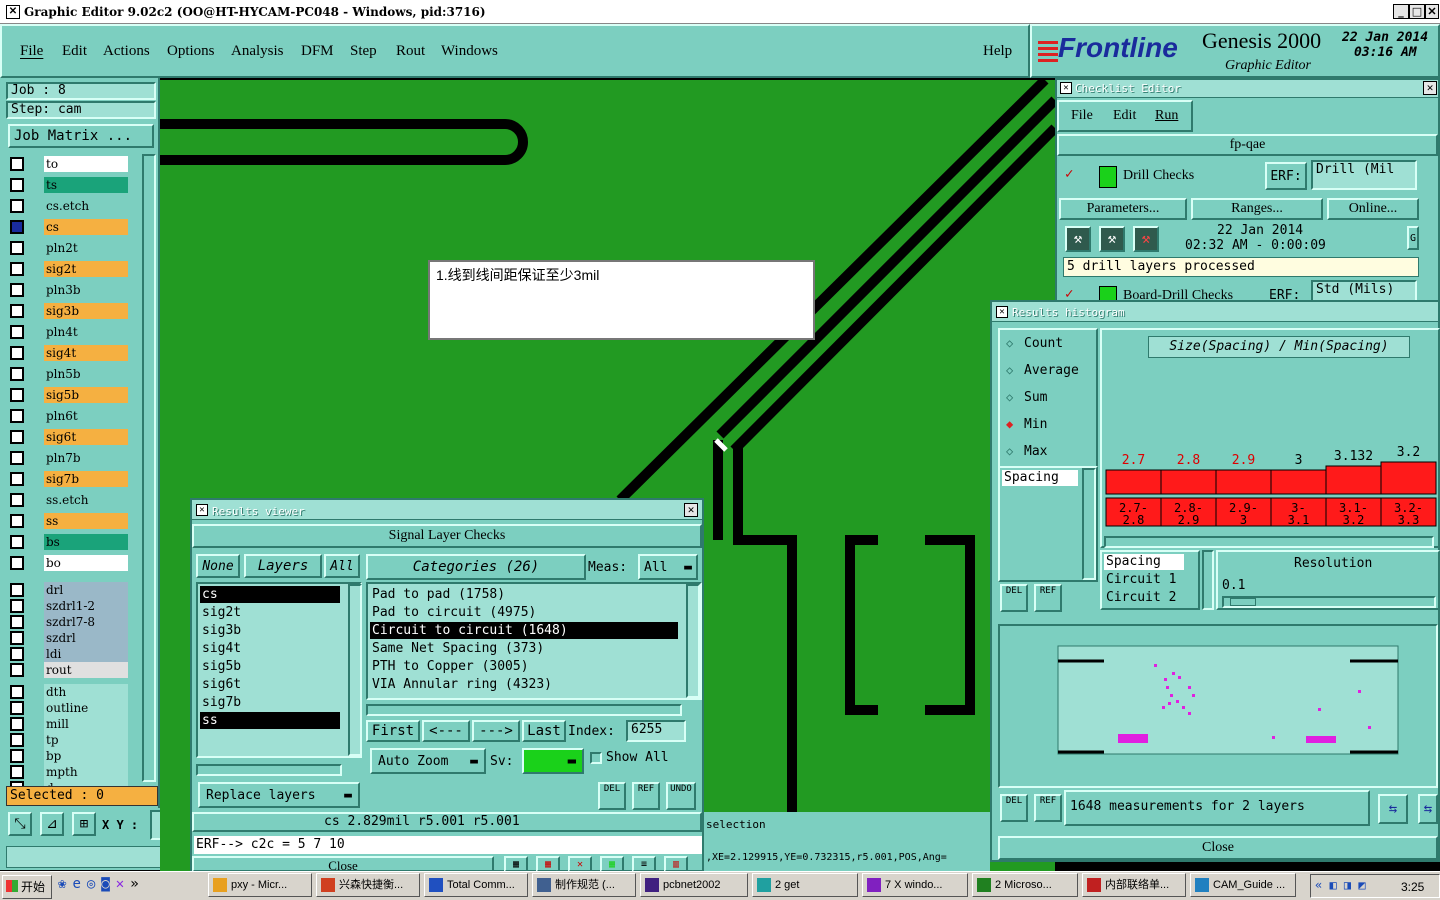 The width and height of the screenshot is (1440, 900). What do you see at coordinates (269, 770) in the screenshot?
I see `layer-result-hscroll` at bounding box center [269, 770].